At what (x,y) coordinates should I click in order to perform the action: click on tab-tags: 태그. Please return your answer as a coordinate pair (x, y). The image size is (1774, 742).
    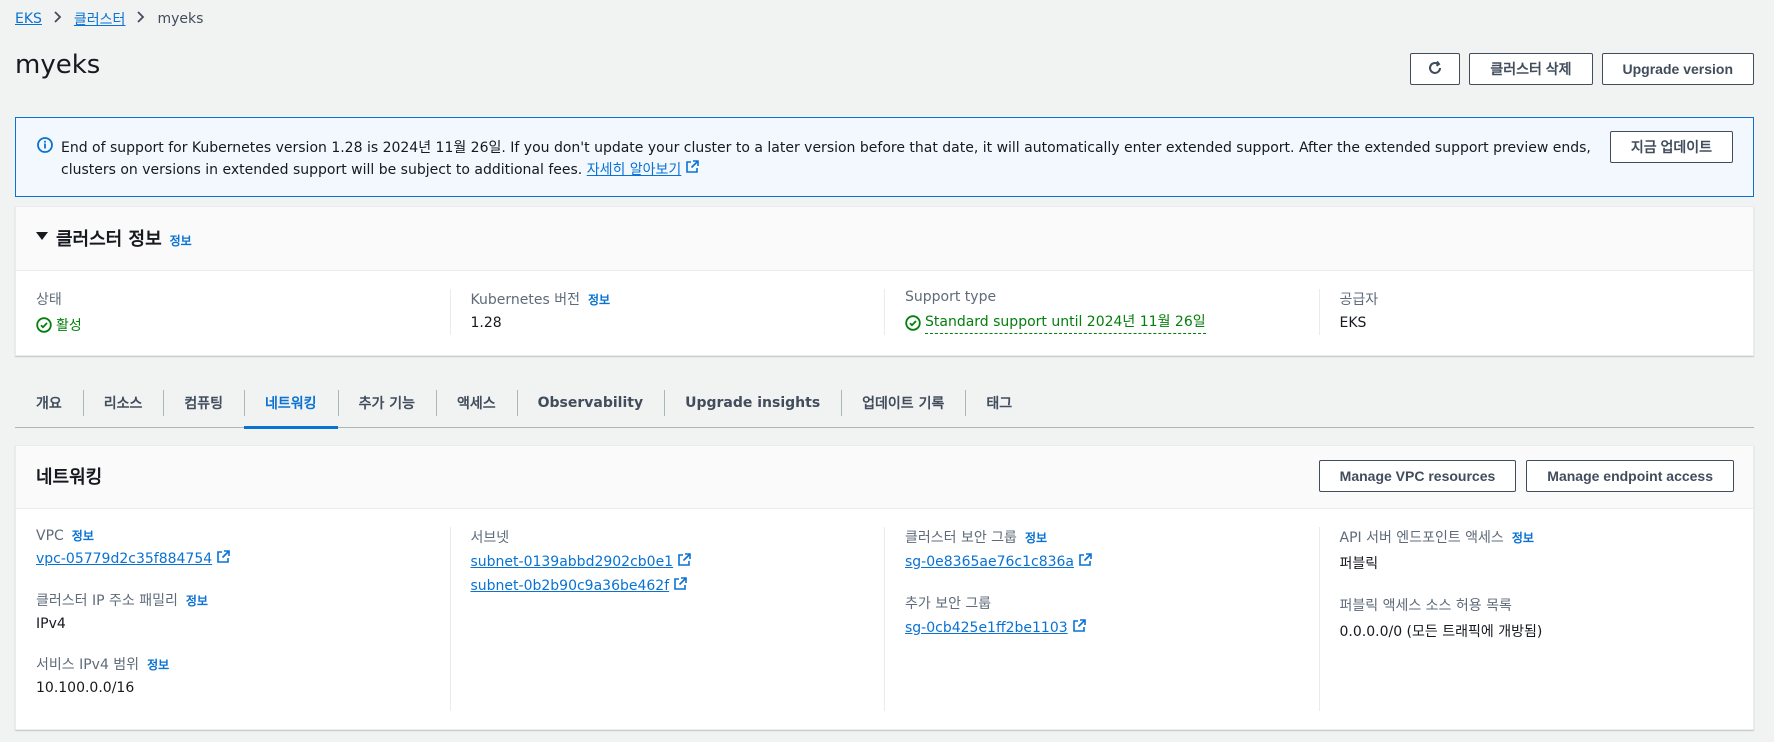
    Looking at the image, I should click on (999, 403).